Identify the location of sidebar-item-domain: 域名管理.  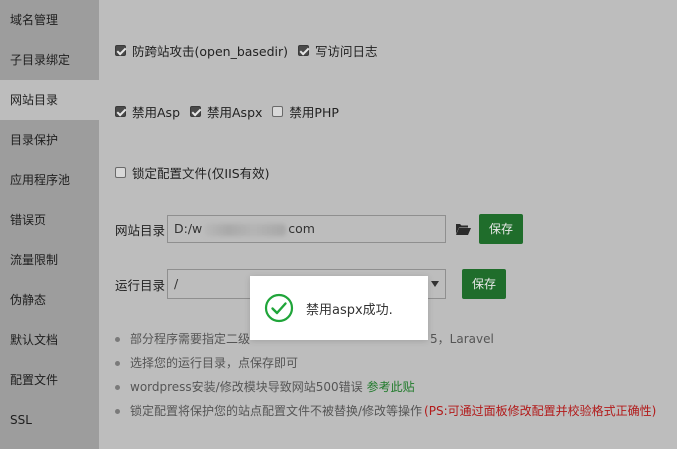
(49, 20).